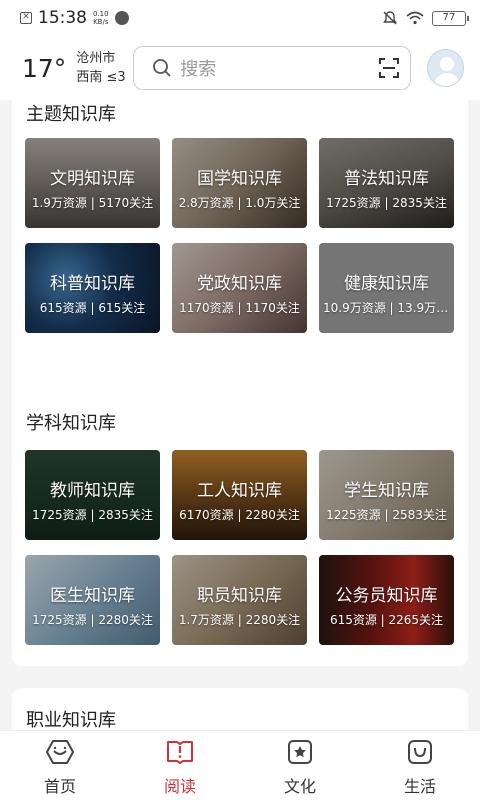 Image resolution: width=480 pixels, height=800 pixels. I want to click on library-tile: 职员知识库 1.7万资源 | 2280关注, so click(239, 600).